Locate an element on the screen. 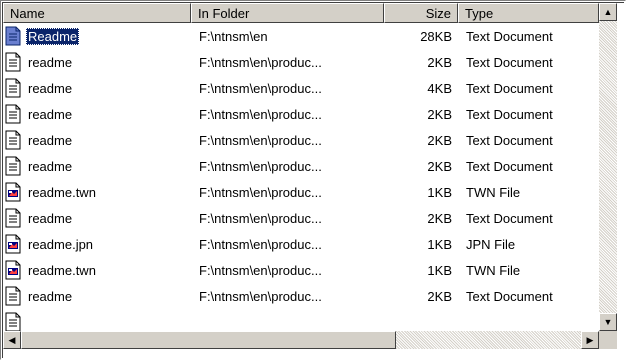  file-name: readme.jpn is located at coordinates (61, 244).